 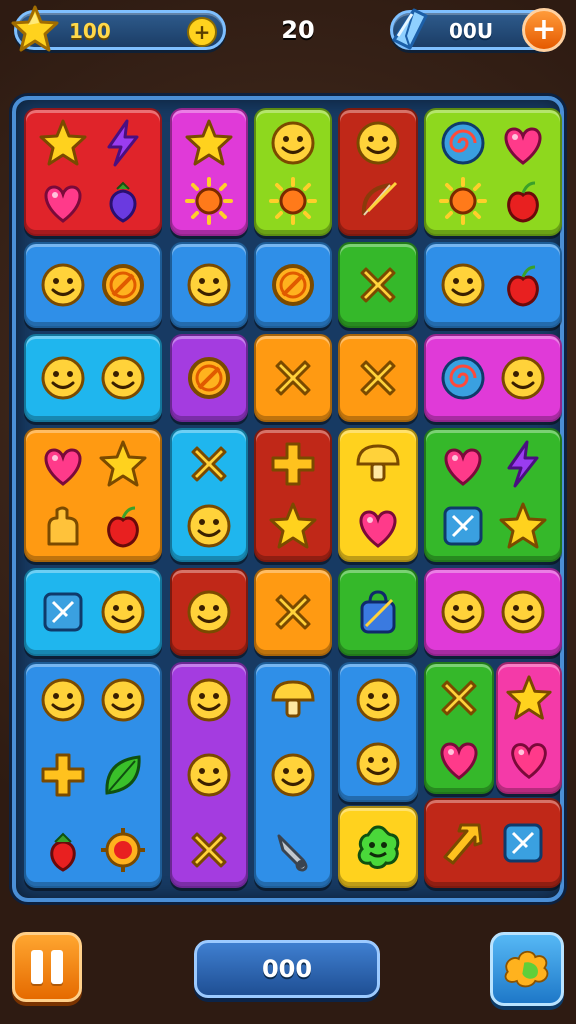 What do you see at coordinates (408, 29) in the screenshot?
I see `gem-icon` at bounding box center [408, 29].